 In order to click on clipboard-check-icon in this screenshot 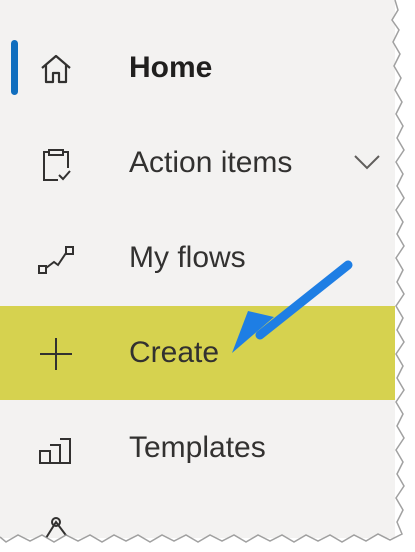, I will do `click(57, 165)`.